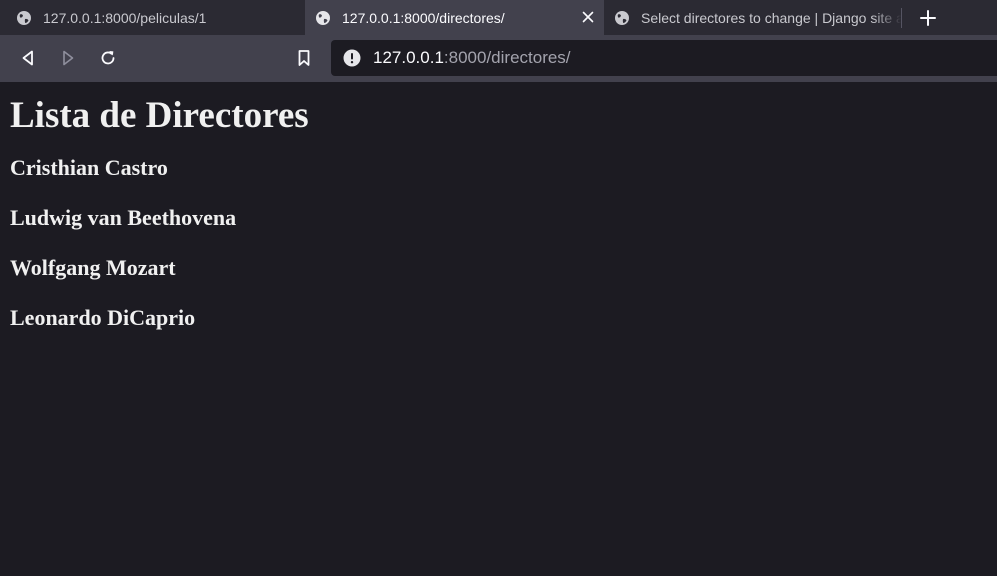 The width and height of the screenshot is (997, 576). Describe the element at coordinates (507, 57) in the screenshot. I see `url-path: :8000/directores/` at that location.